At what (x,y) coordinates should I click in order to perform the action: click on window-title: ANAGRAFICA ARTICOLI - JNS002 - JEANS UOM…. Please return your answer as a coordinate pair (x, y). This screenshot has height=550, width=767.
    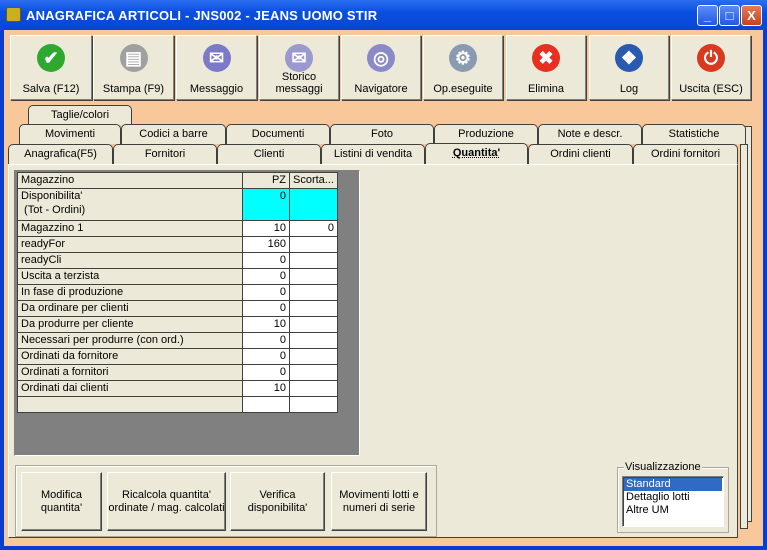
    Looking at the image, I should click on (202, 15).